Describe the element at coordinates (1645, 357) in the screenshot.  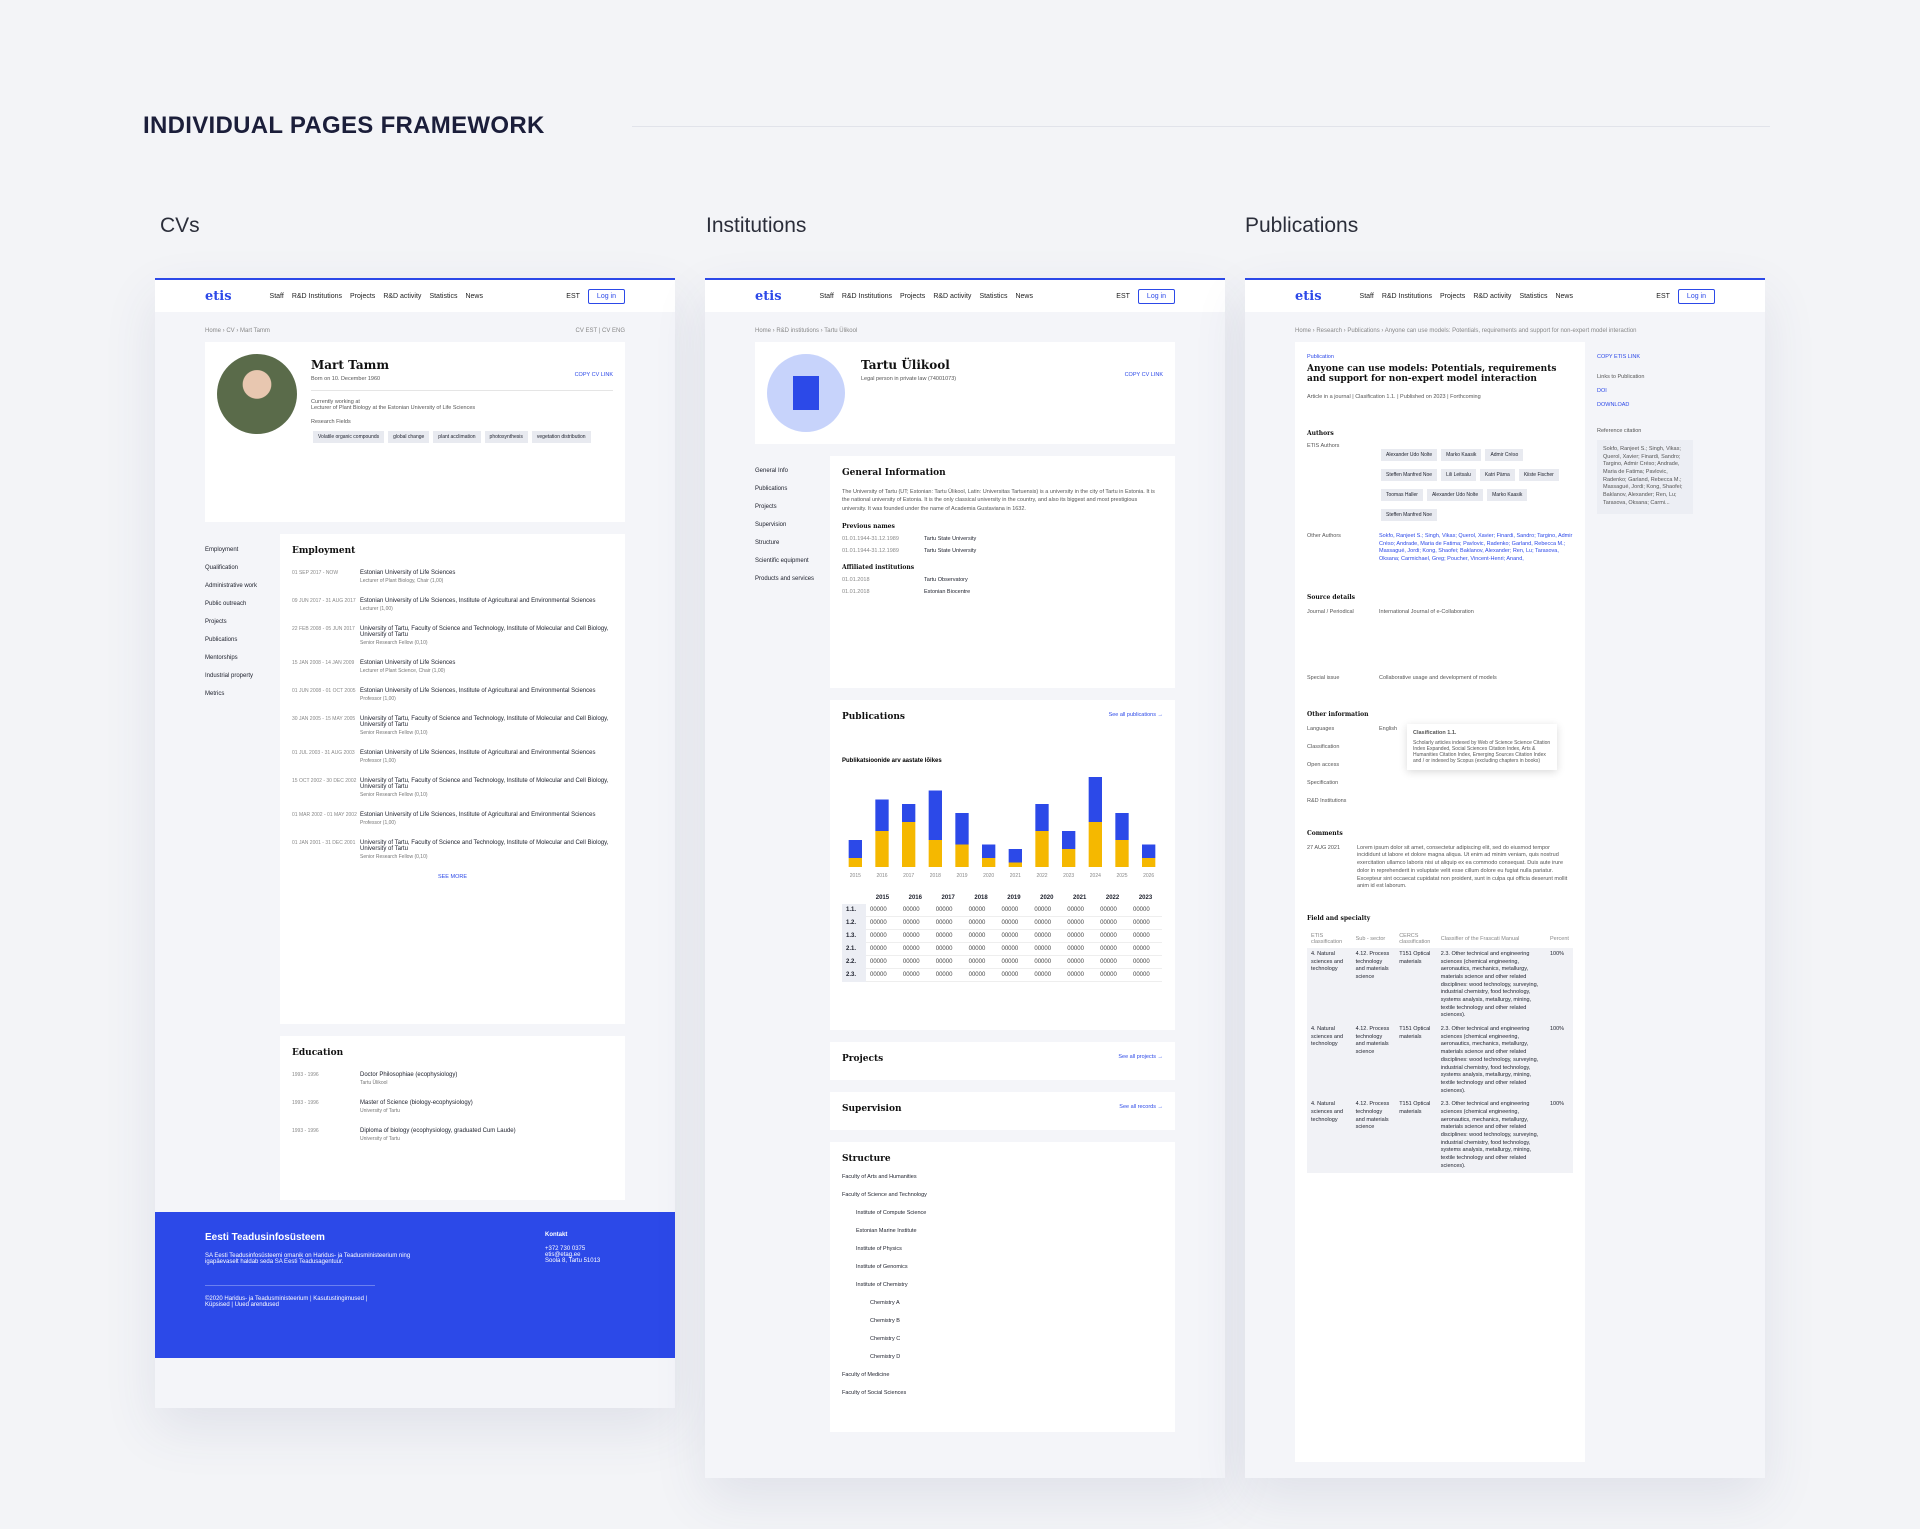
I see `copy-etis-link: COPY ETIS LINK` at that location.